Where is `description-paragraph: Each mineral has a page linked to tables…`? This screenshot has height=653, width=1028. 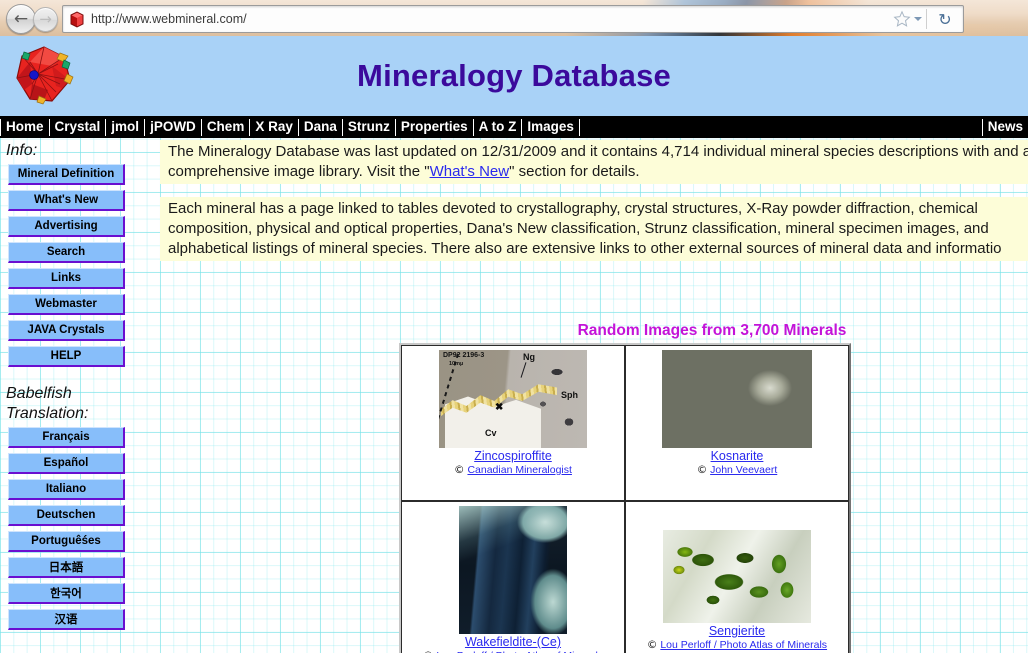 description-paragraph: Each mineral has a page linked to tables… is located at coordinates (594, 229).